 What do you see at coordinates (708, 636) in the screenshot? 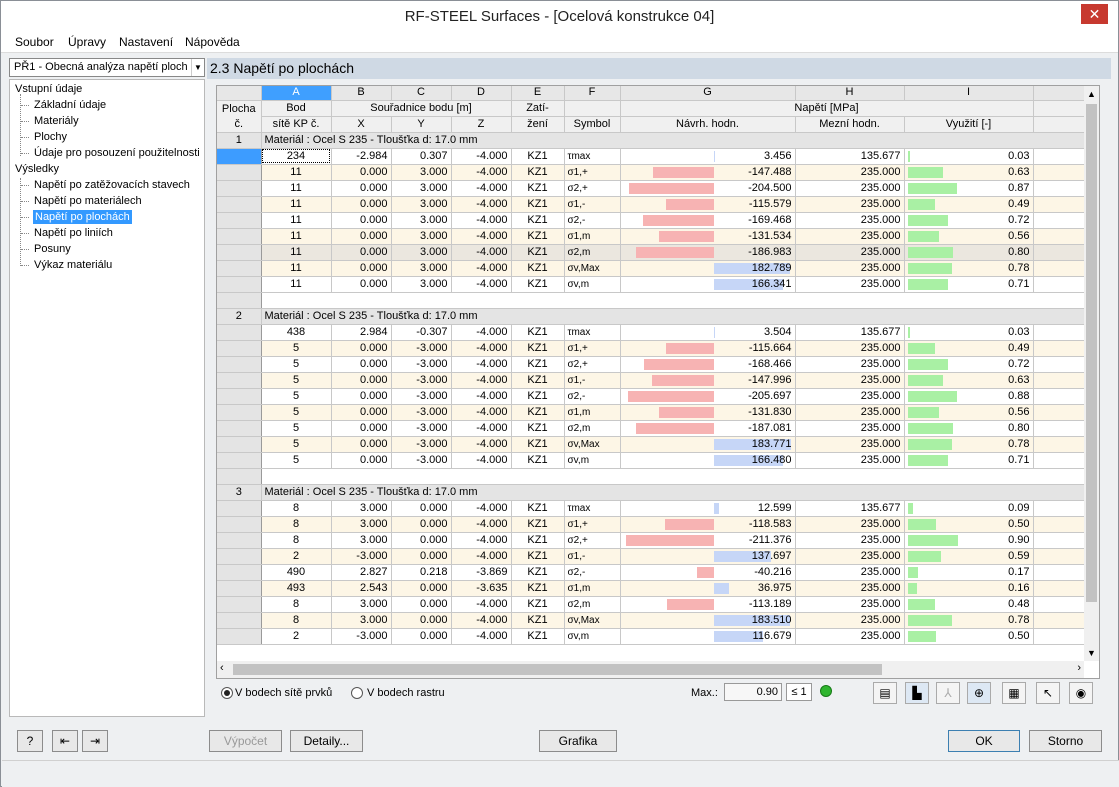
I see `design-value-cell: 116.679` at bounding box center [708, 636].